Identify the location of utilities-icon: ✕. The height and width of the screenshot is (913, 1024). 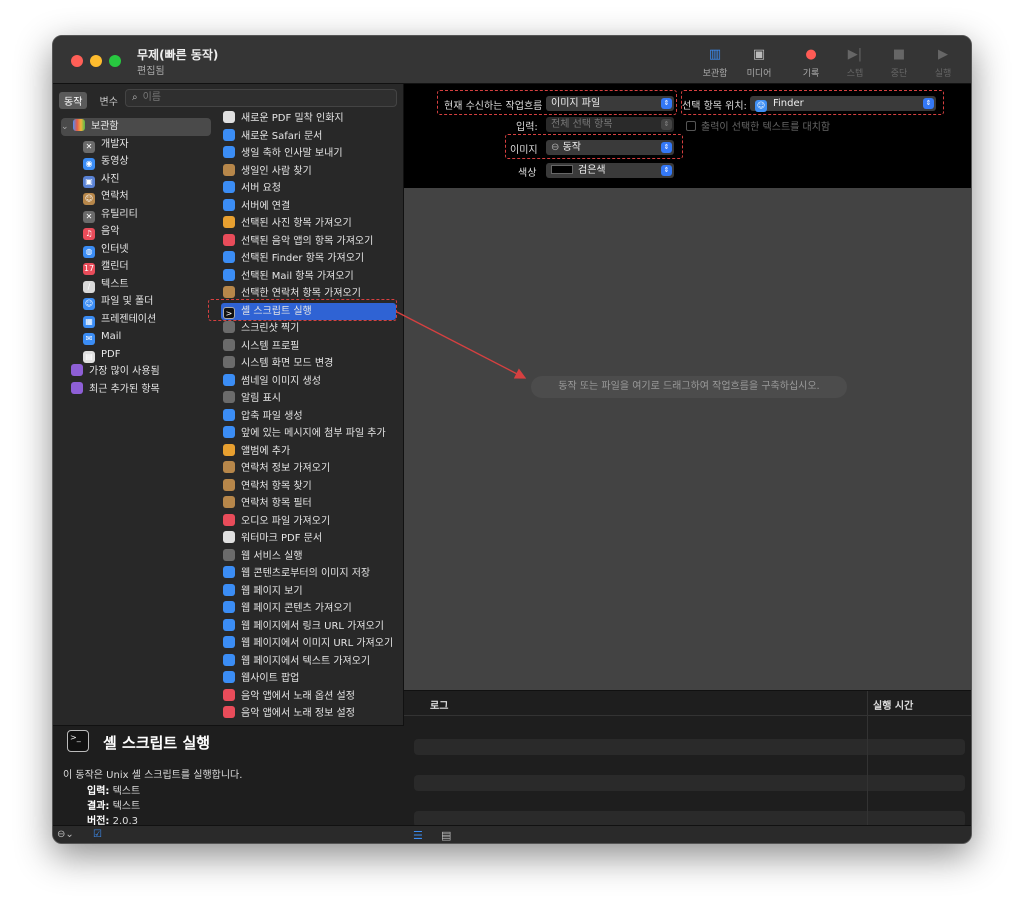
(89, 216).